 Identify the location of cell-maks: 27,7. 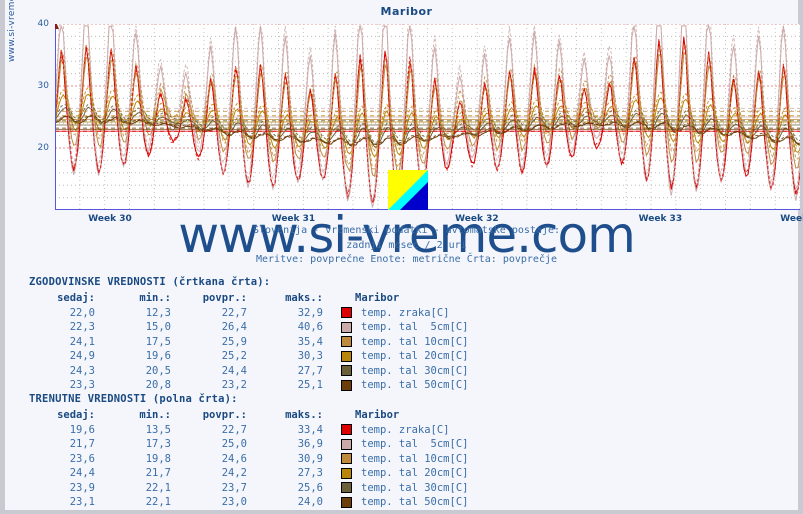
(310, 370).